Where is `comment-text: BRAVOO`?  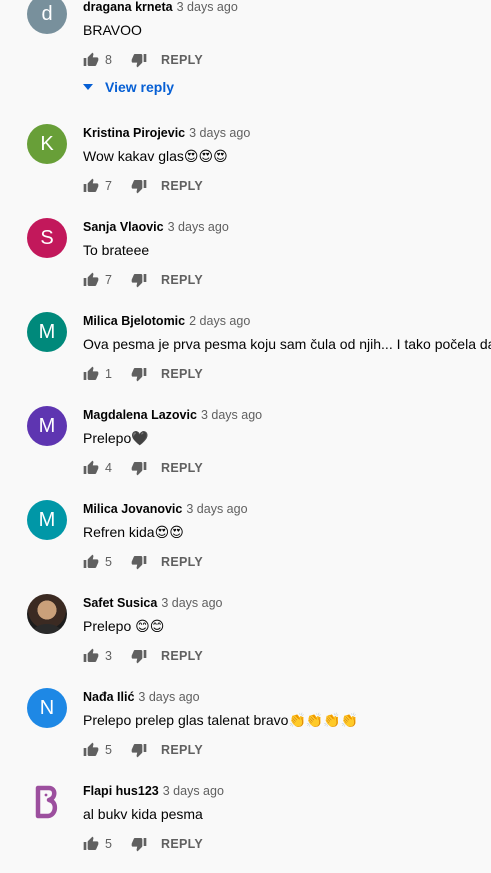 comment-text: BRAVOO is located at coordinates (112, 30).